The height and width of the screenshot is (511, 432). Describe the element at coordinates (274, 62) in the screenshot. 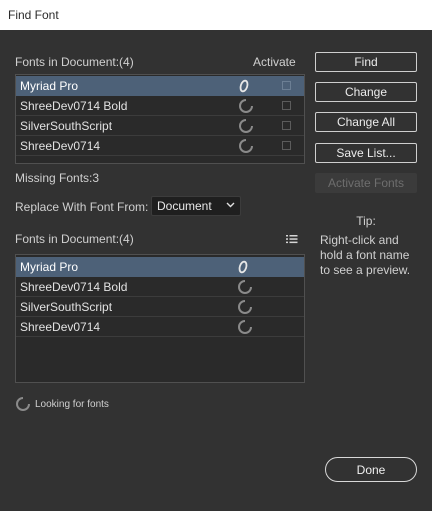

I see `activate-column-header: Activate` at that location.